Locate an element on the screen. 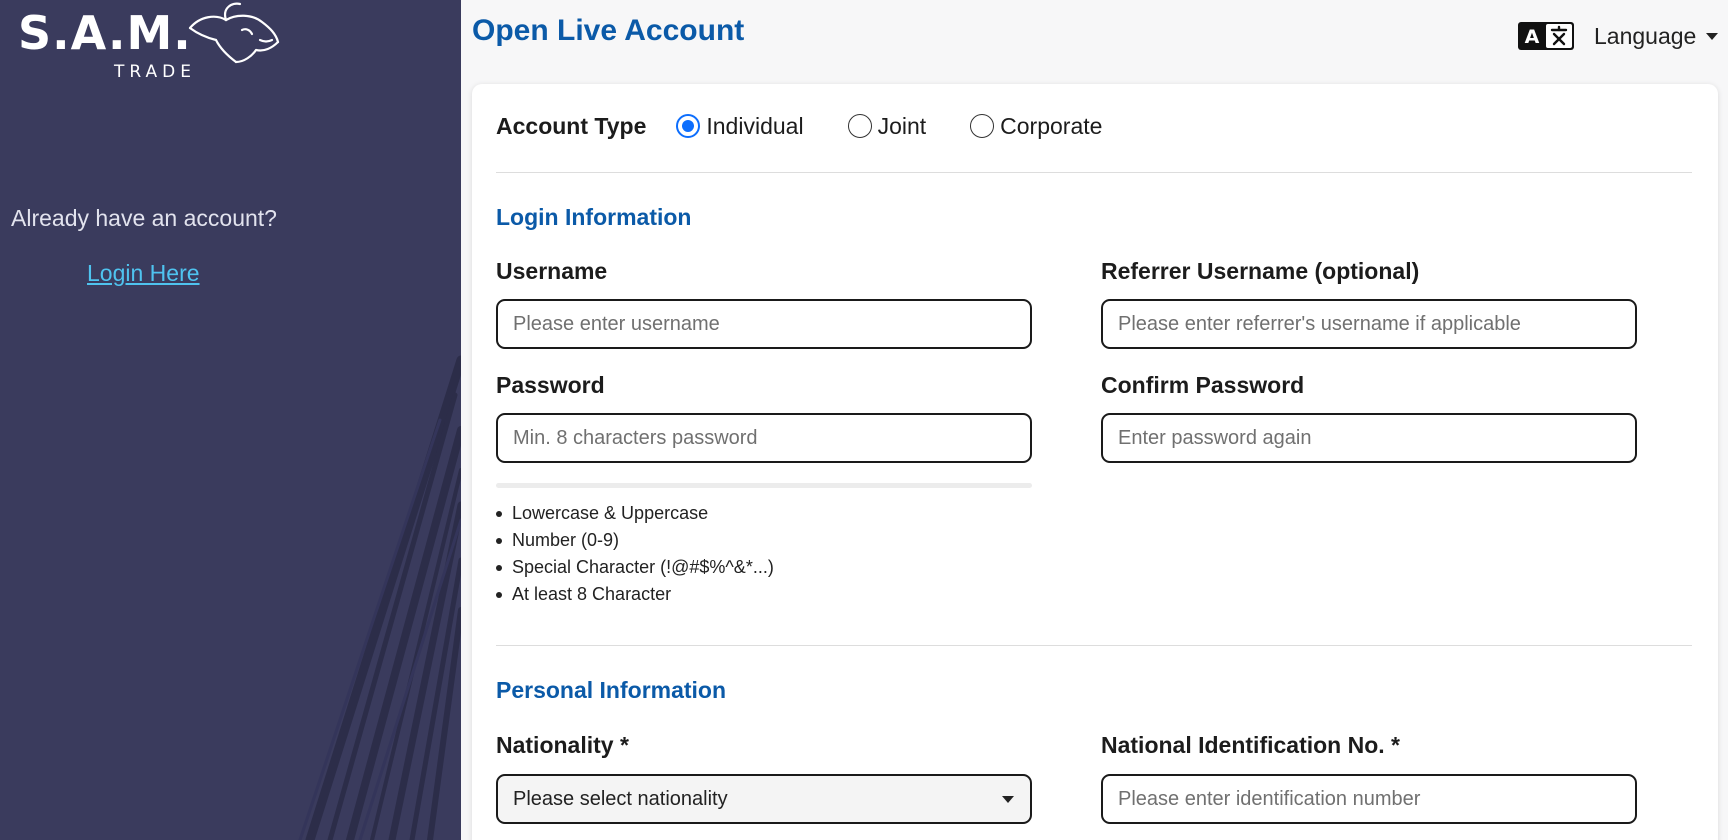  language-selector: A Language is located at coordinates (1618, 36).